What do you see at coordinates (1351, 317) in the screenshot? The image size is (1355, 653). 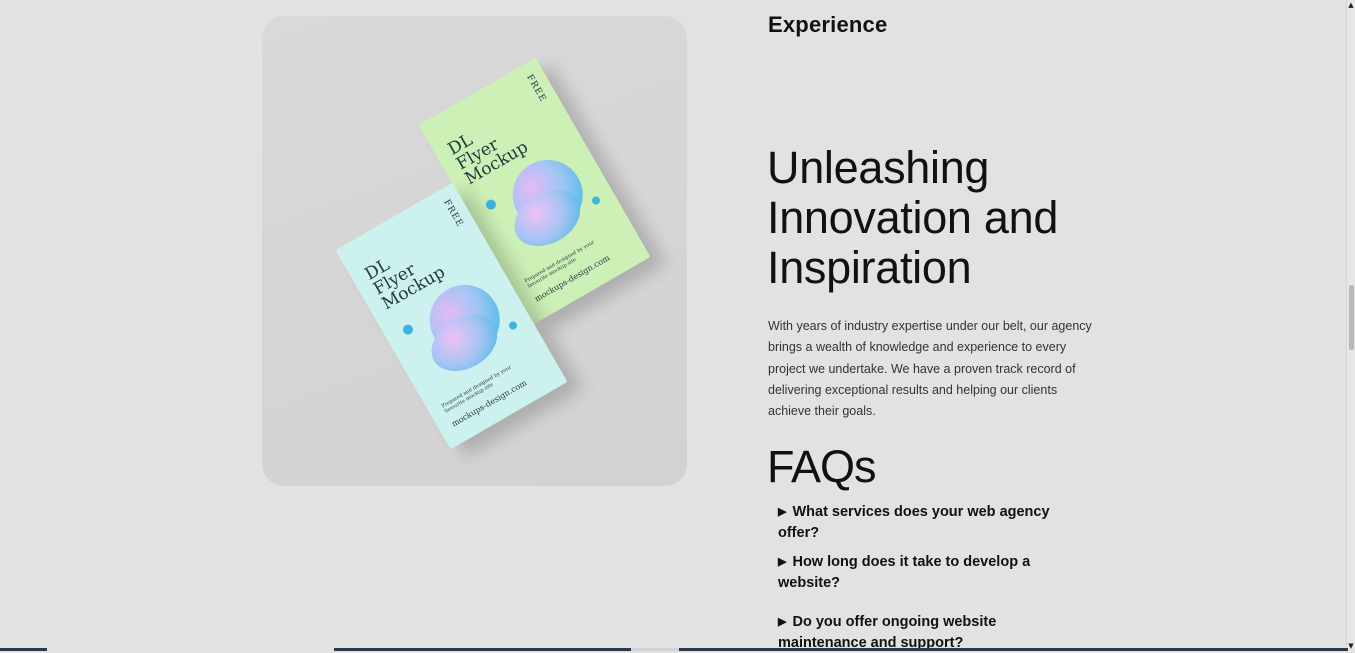 I see `scrollbar-thumb` at bounding box center [1351, 317].